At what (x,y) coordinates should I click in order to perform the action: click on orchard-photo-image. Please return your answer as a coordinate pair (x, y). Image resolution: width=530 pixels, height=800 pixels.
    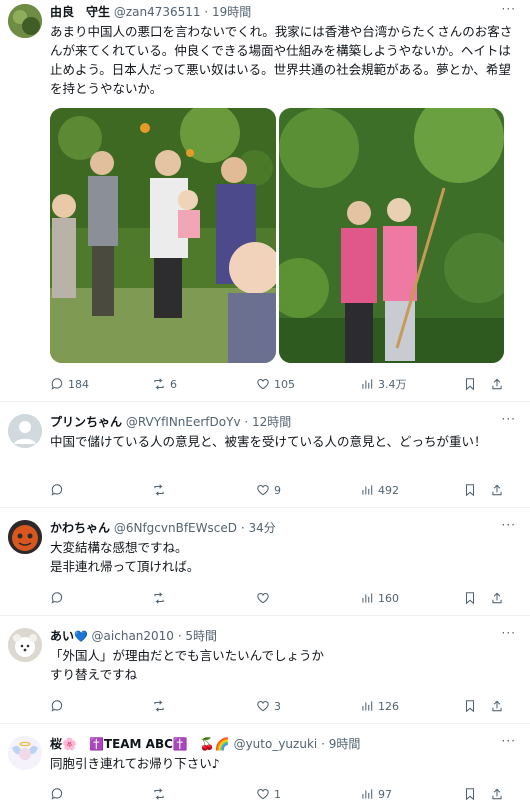
    Looking at the image, I should click on (391, 235).